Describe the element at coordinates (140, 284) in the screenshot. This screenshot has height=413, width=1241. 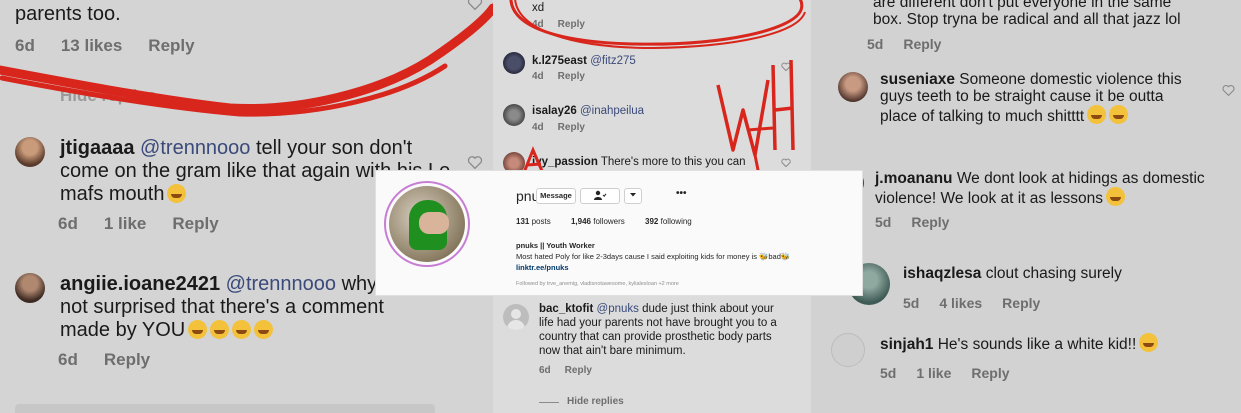
I see `comment-username: angiie.ioane2421` at that location.